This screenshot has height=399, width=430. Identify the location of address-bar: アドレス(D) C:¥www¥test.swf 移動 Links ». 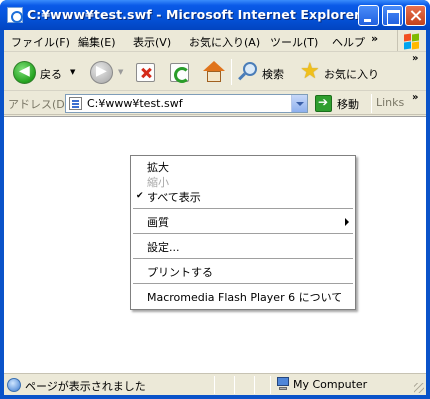
(215, 103).